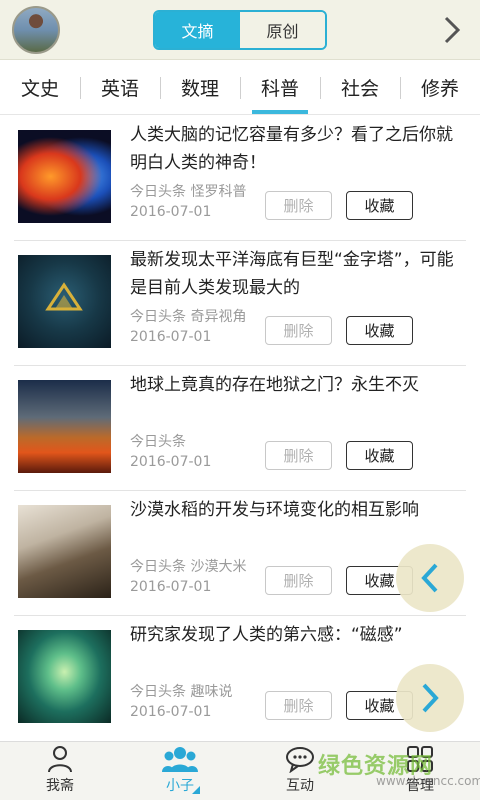  What do you see at coordinates (280, 87) in the screenshot?
I see `tab-popular-science: 科普` at bounding box center [280, 87].